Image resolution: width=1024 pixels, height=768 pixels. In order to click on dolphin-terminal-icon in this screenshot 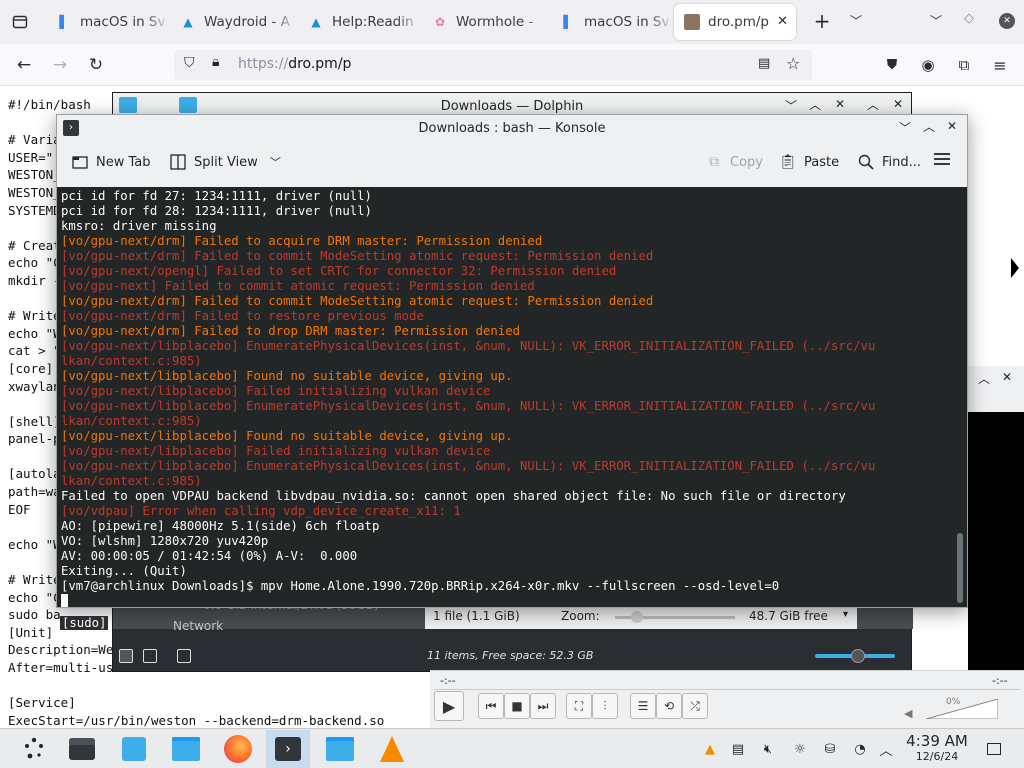, I will do `click(150, 656)`.